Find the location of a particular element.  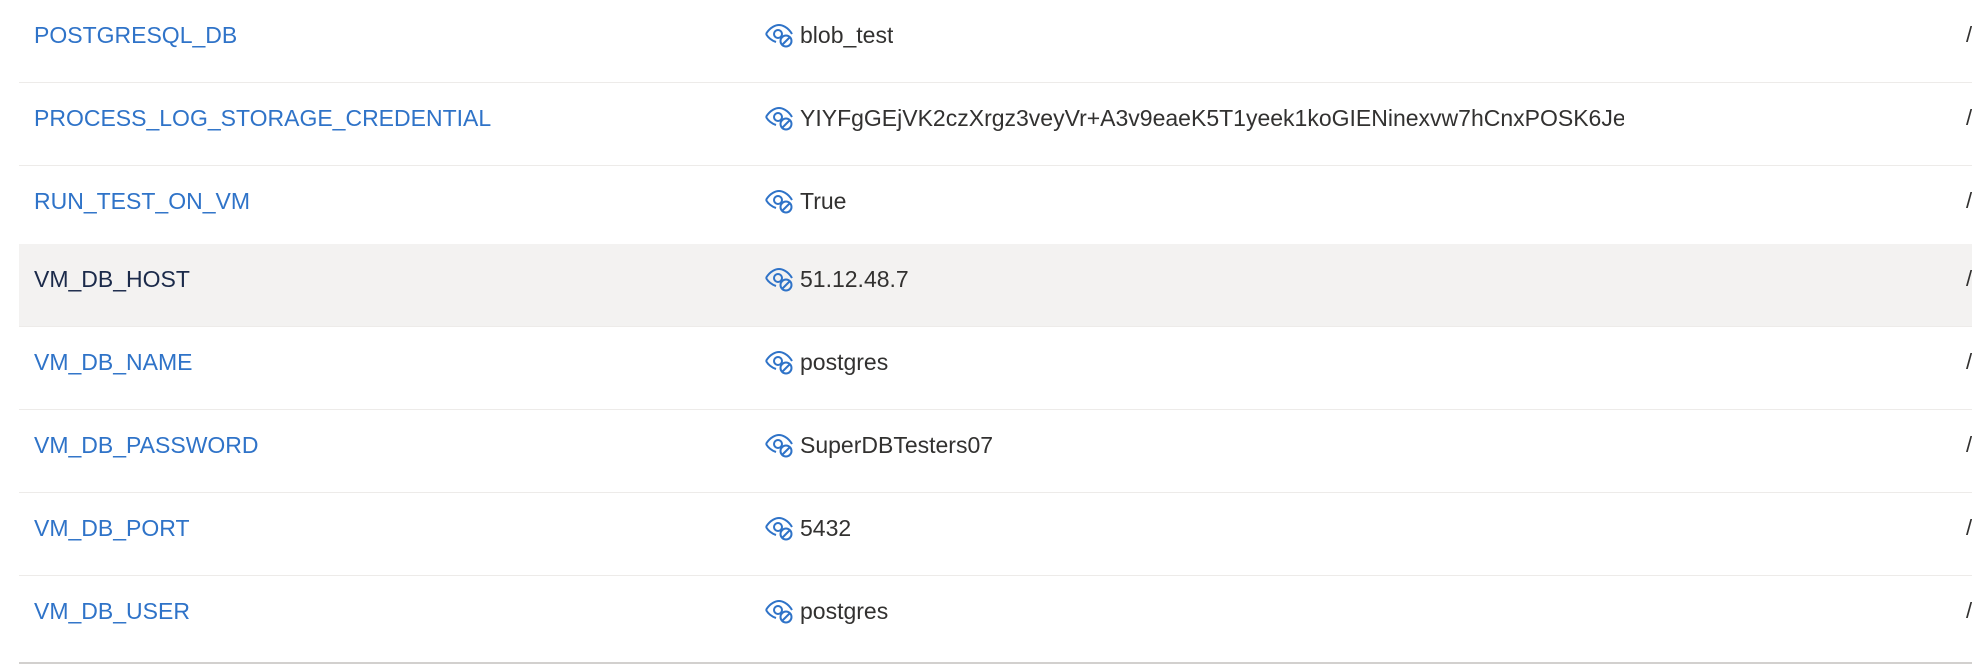

variable-value-cell: SuperDBTesters07 is located at coordinates (878, 445).